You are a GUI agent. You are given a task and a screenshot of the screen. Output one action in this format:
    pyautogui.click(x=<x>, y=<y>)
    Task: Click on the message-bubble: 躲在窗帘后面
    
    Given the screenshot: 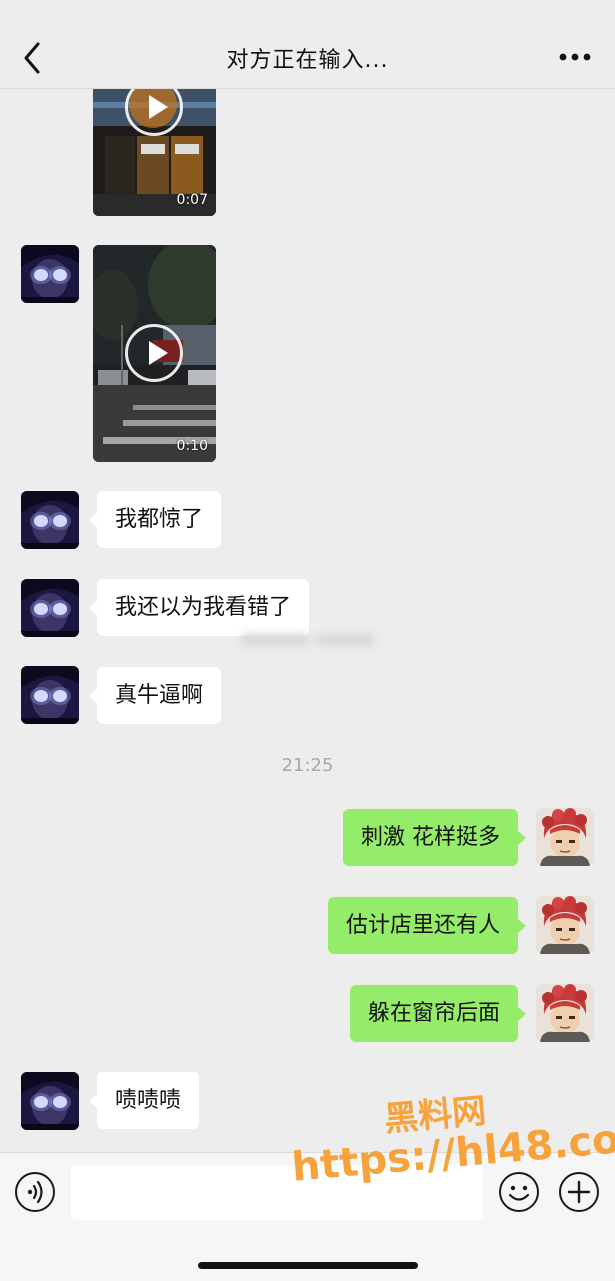 What is the action you would take?
    pyautogui.click(x=438, y=1013)
    